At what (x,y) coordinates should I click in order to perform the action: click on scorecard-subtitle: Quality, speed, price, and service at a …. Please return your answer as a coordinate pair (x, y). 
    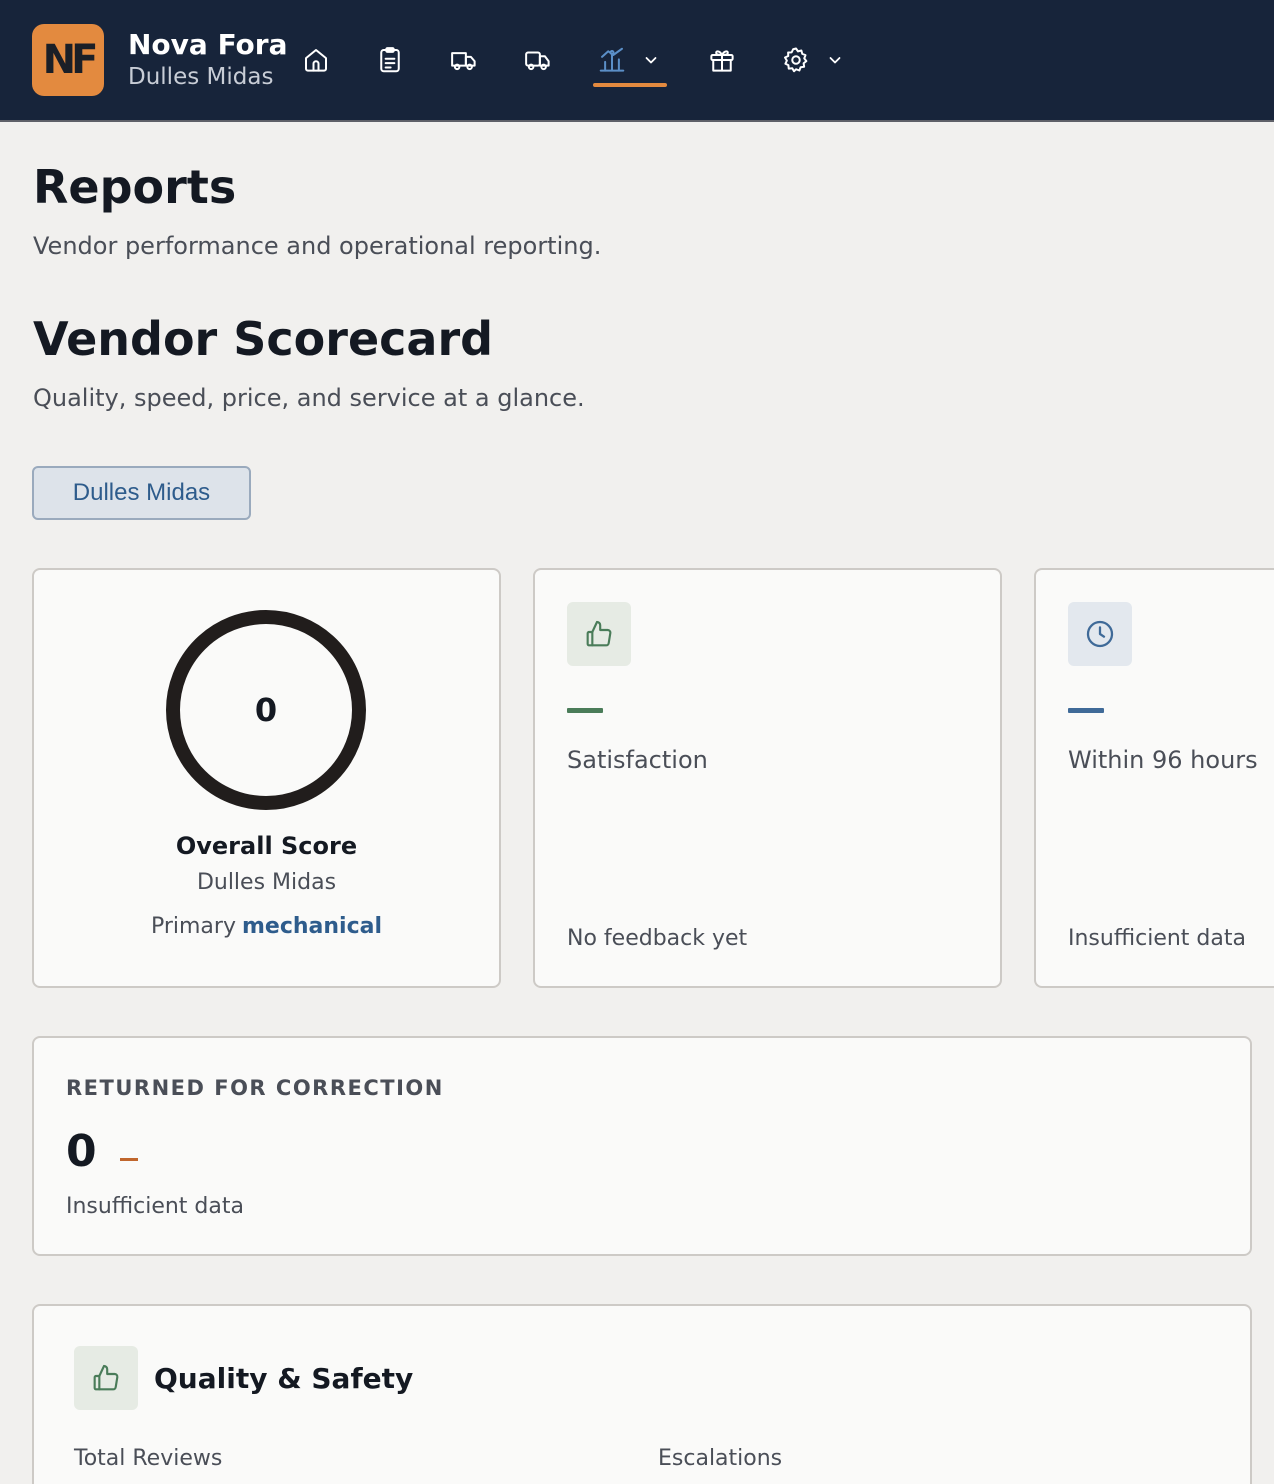
    Looking at the image, I should click on (309, 398).